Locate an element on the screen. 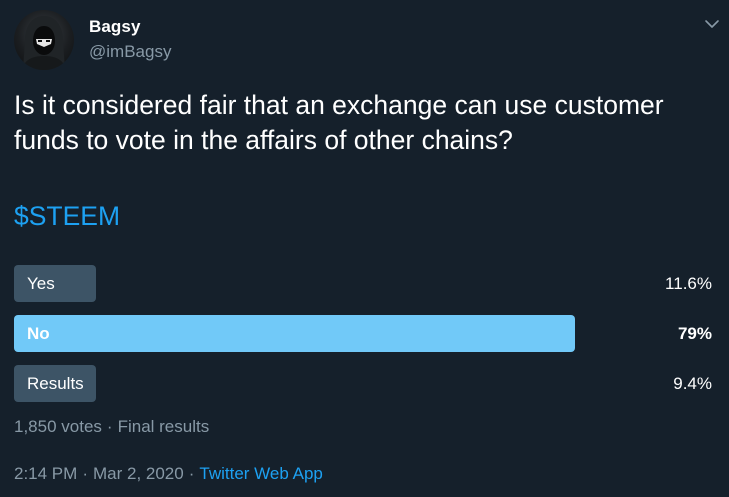 This screenshot has height=497, width=729. hooded-figure-avatar is located at coordinates (44, 43).